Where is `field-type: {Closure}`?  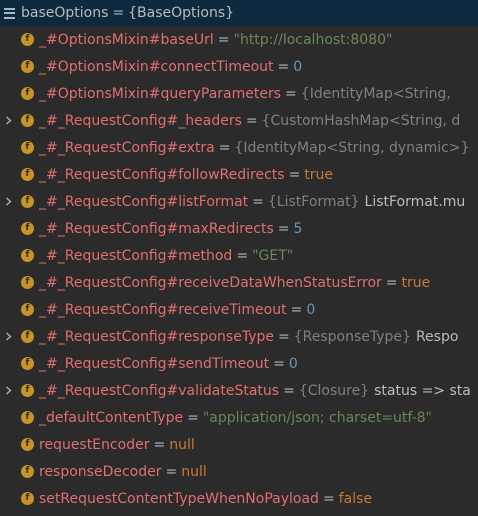
field-type: {Closure} is located at coordinates (334, 390).